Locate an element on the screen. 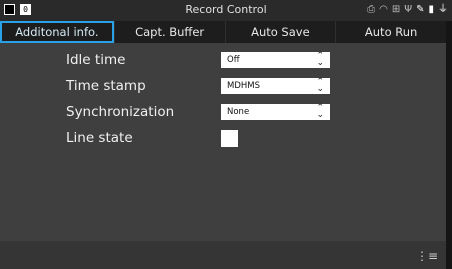 The image size is (452, 269). printer-icon: ⎙ is located at coordinates (371, 9).